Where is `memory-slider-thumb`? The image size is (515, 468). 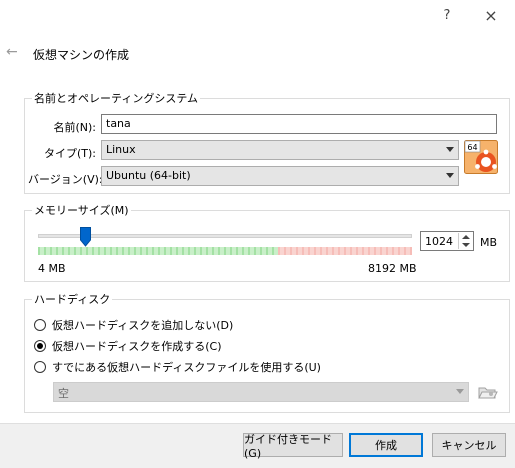
memory-slider-thumb is located at coordinates (85, 237).